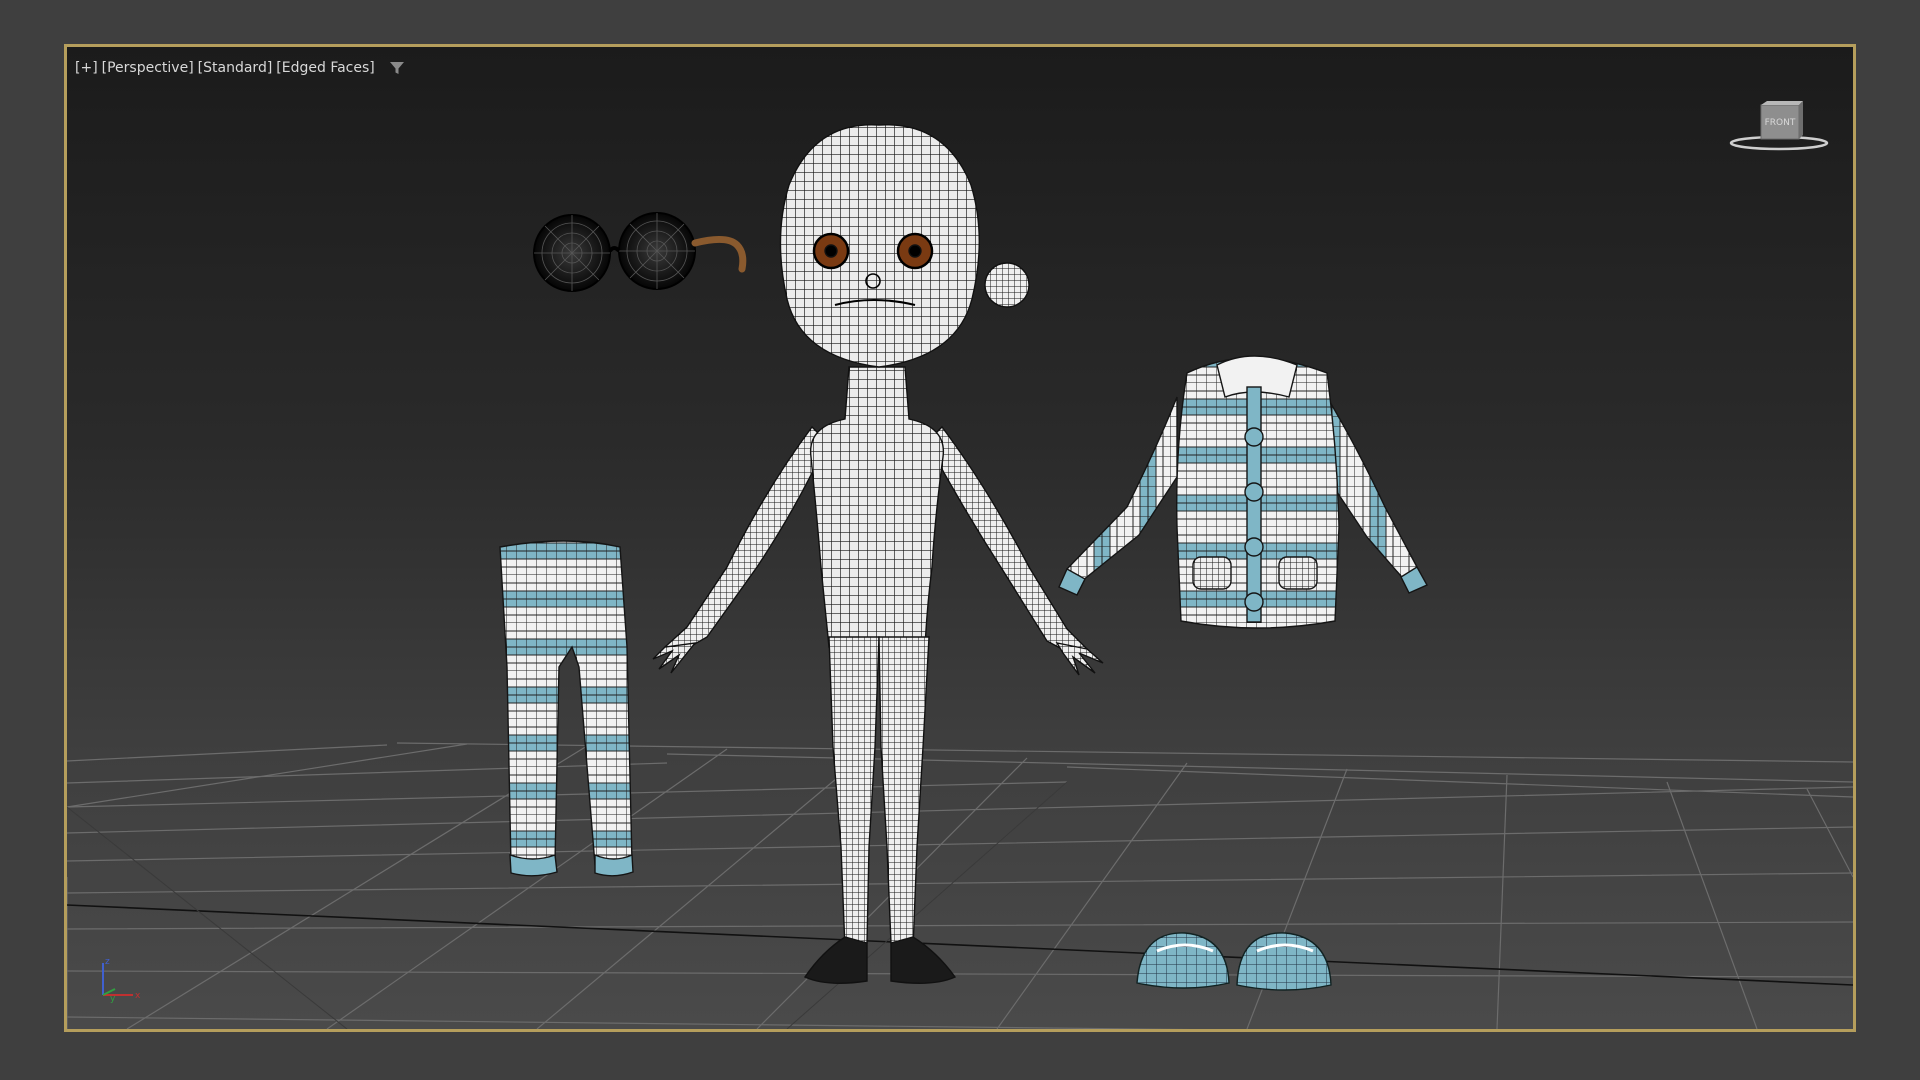 The width and height of the screenshot is (1920, 1080). What do you see at coordinates (325, 68) in the screenshot?
I see `viewport-display-menu: [Edged Faces]` at bounding box center [325, 68].